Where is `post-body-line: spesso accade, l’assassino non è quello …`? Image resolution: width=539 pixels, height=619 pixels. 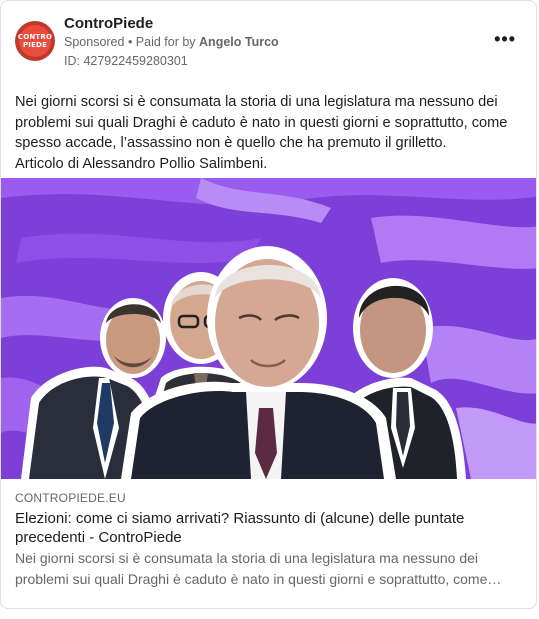
post-body-line: spesso accade, l’assassino non è quello … is located at coordinates (231, 143).